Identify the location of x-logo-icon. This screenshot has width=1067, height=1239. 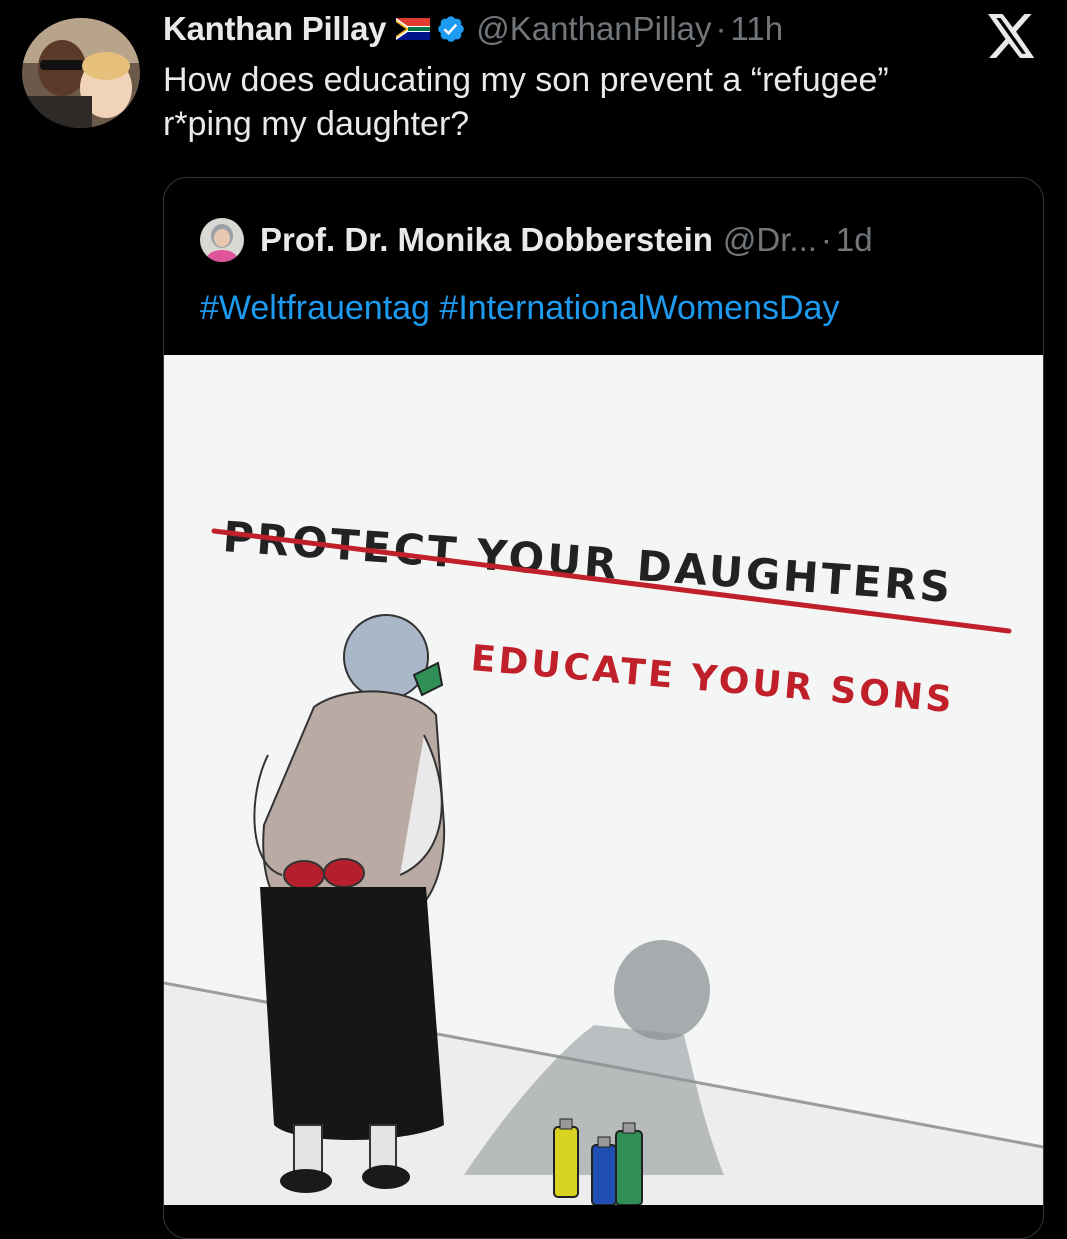
(1012, 36).